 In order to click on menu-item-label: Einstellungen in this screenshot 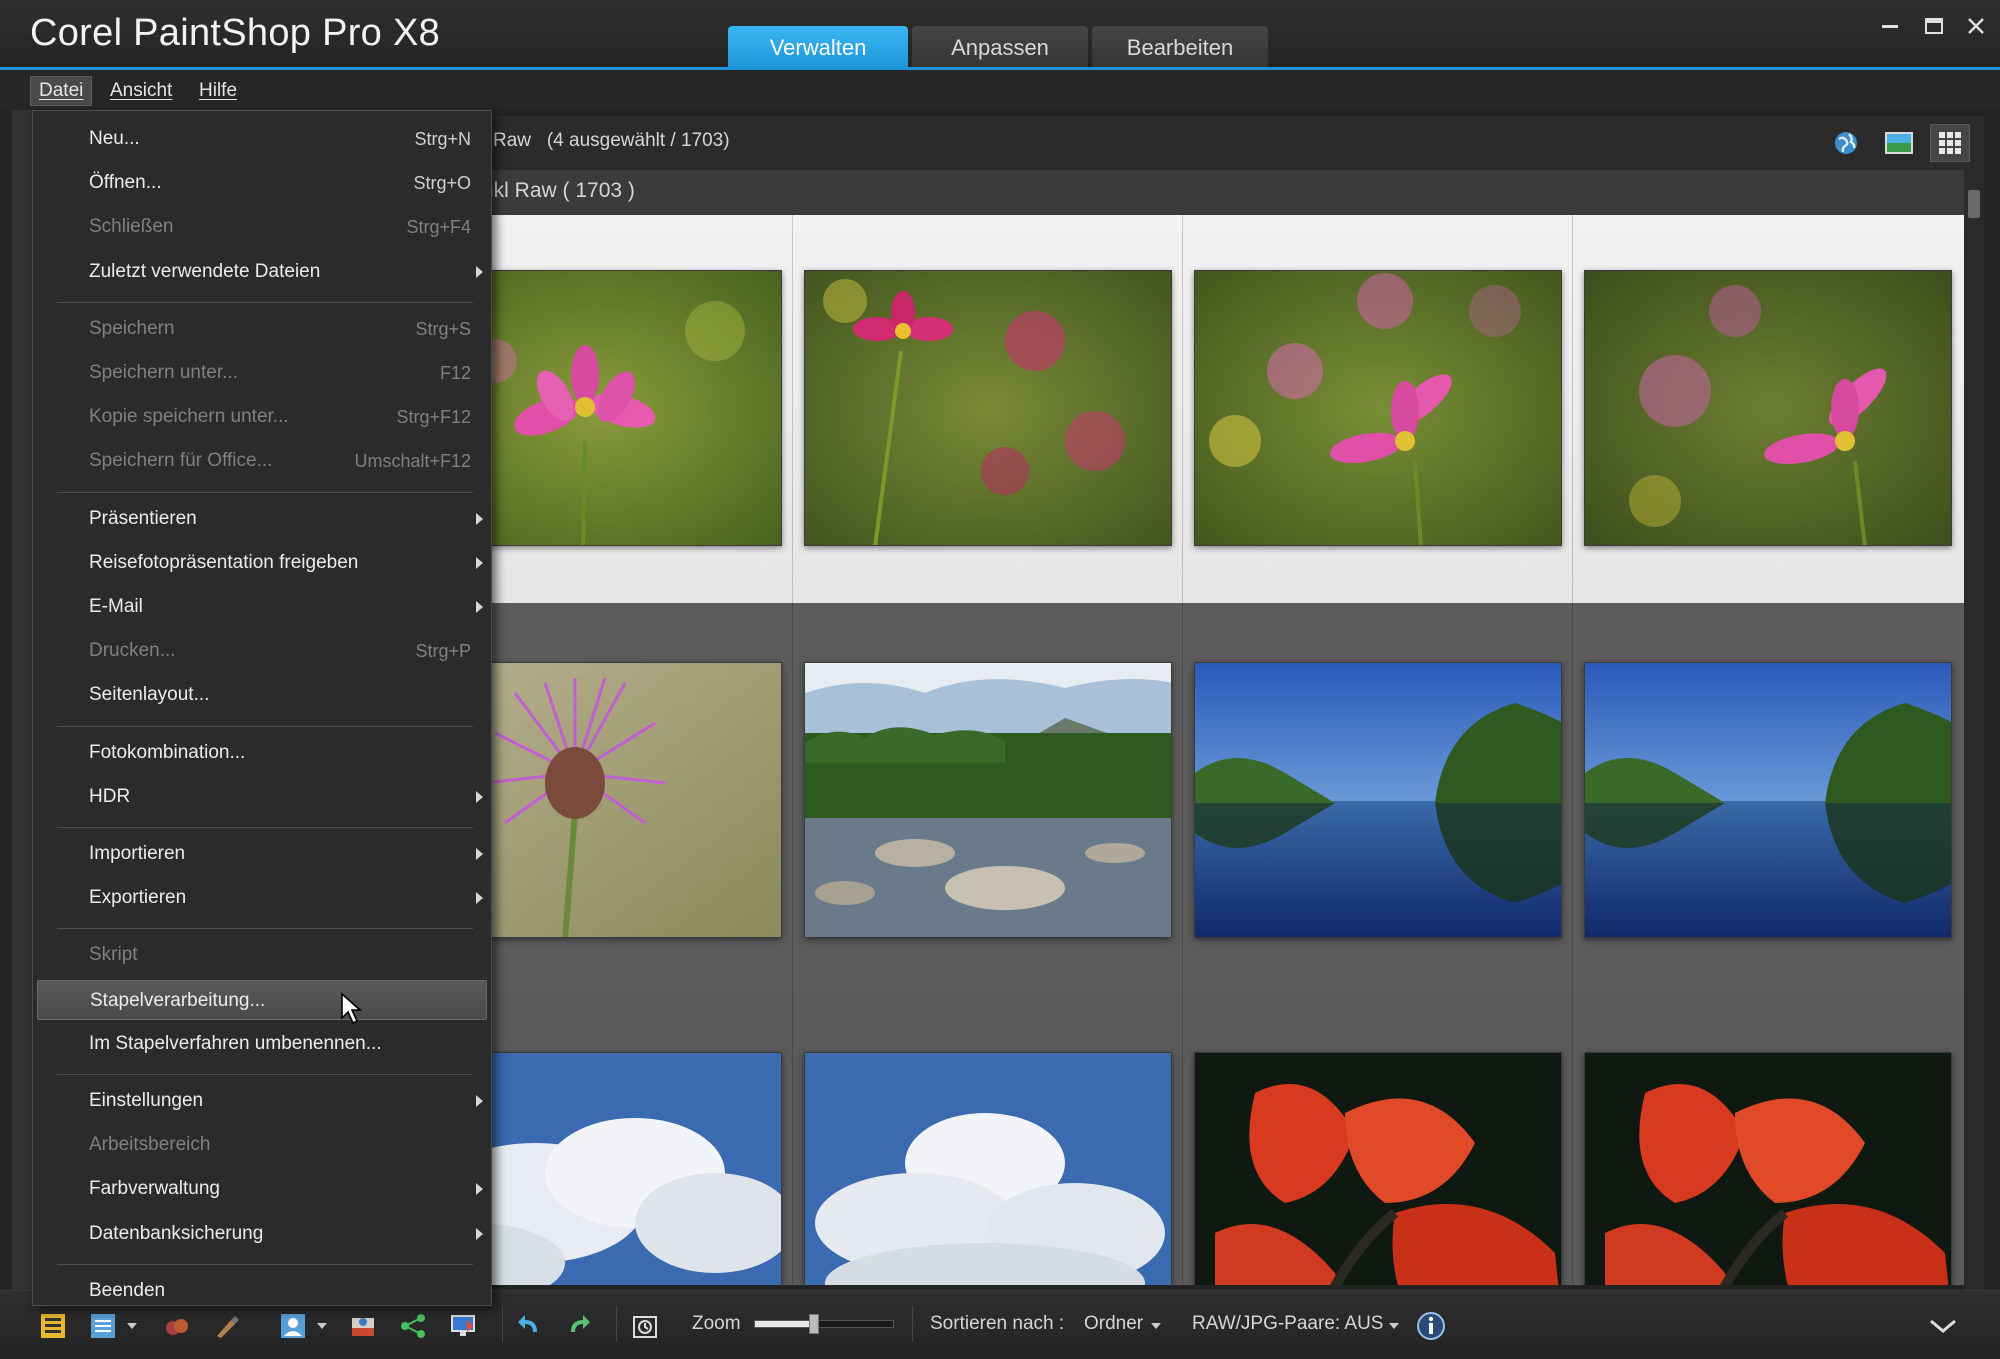, I will do `click(146, 1100)`.